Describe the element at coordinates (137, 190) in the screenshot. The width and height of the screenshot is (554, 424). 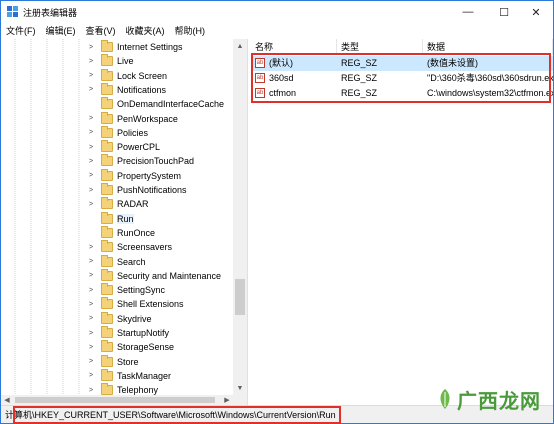
I see `tree-item: > PushNotifications` at that location.